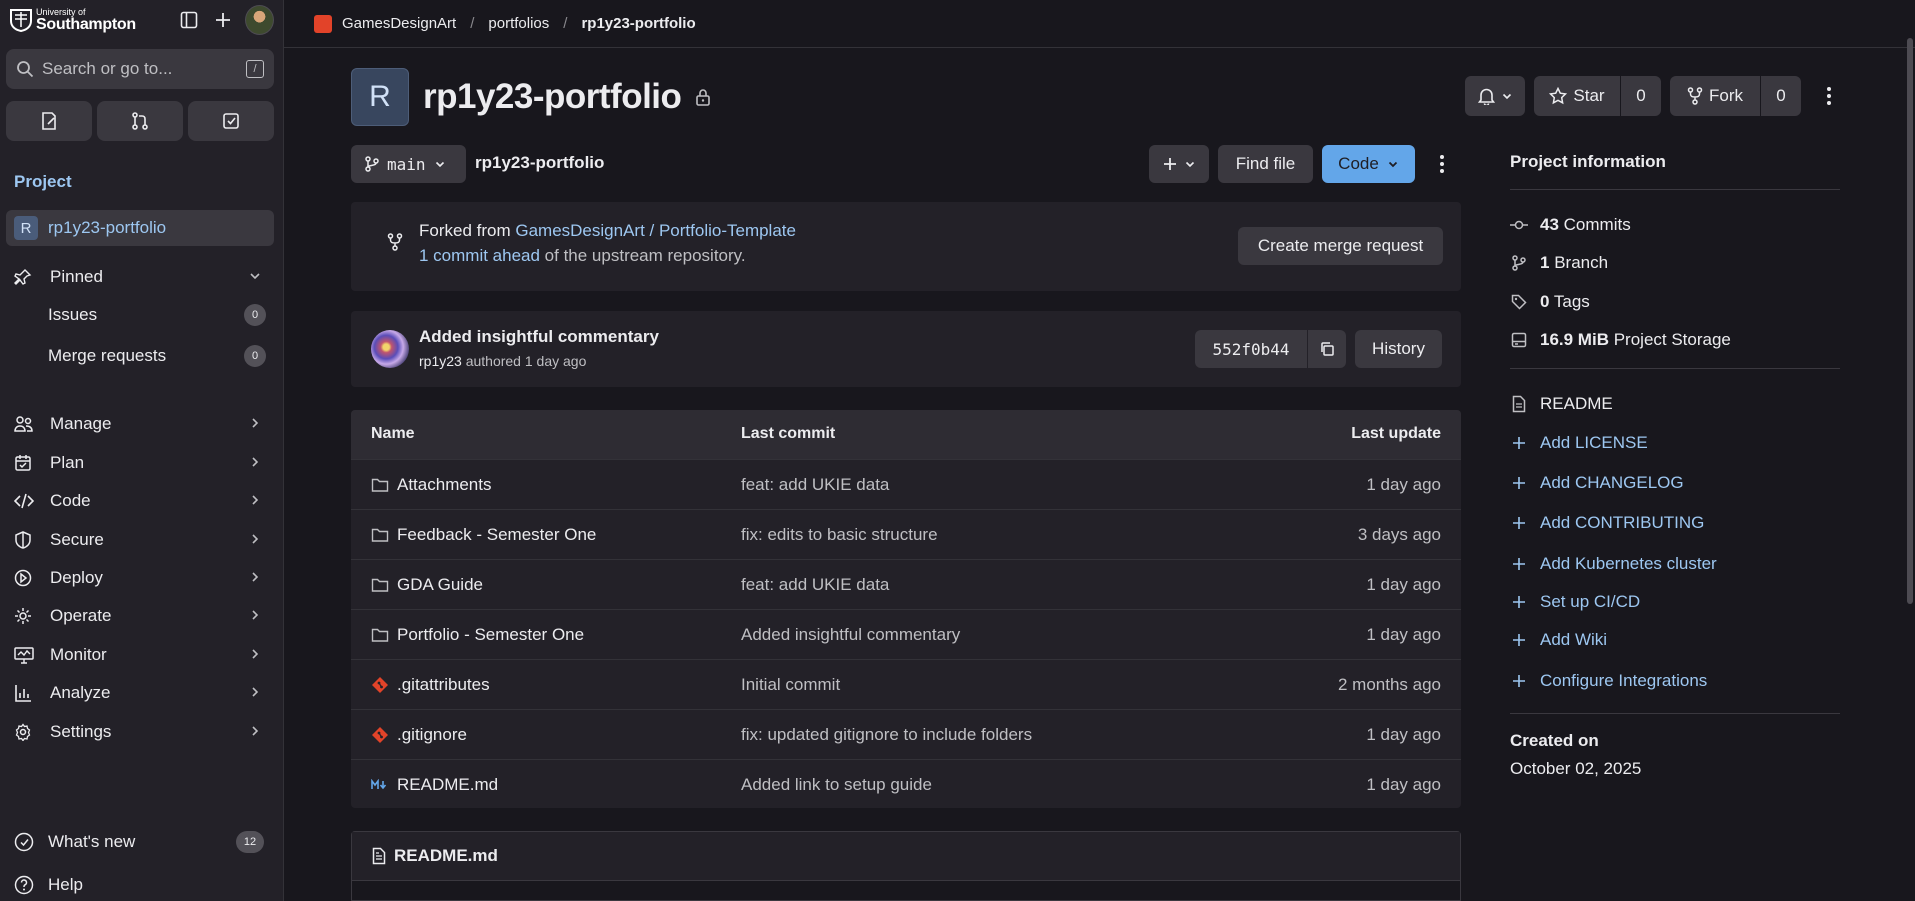 The image size is (1915, 901). Describe the element at coordinates (539, 337) in the screenshot. I see `commit-message: Added insightful commentary` at that location.